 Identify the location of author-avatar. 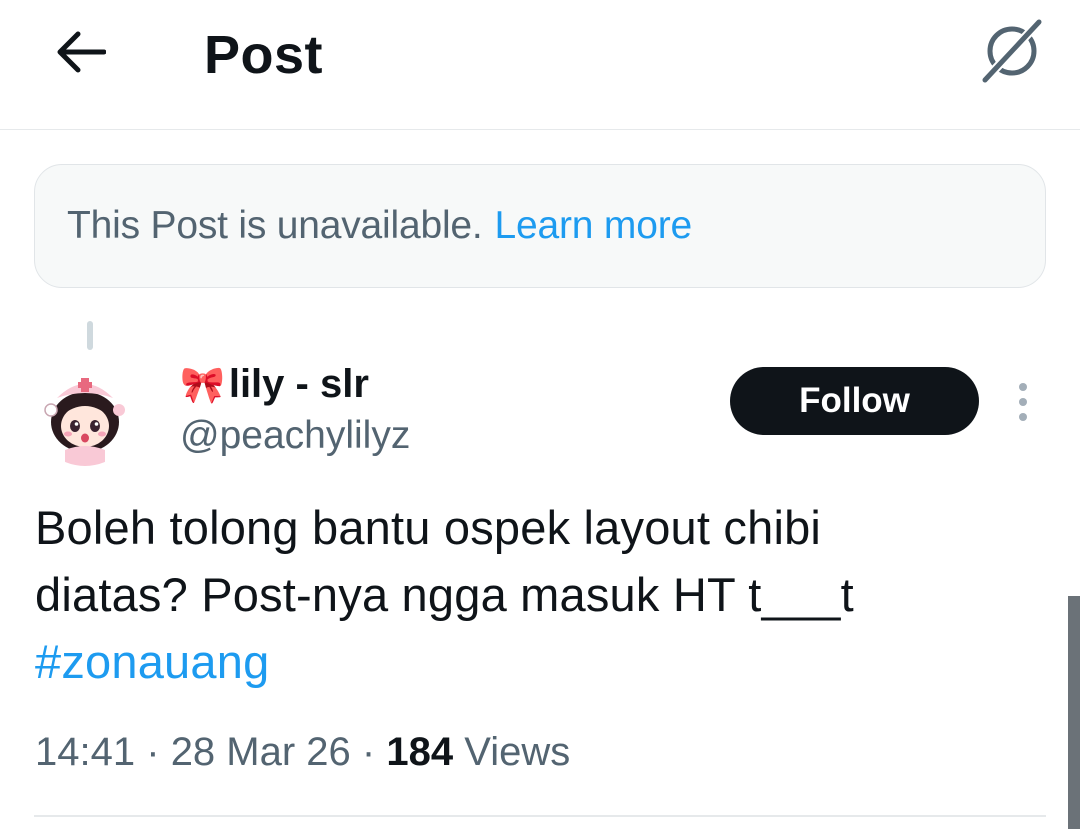
(85, 416).